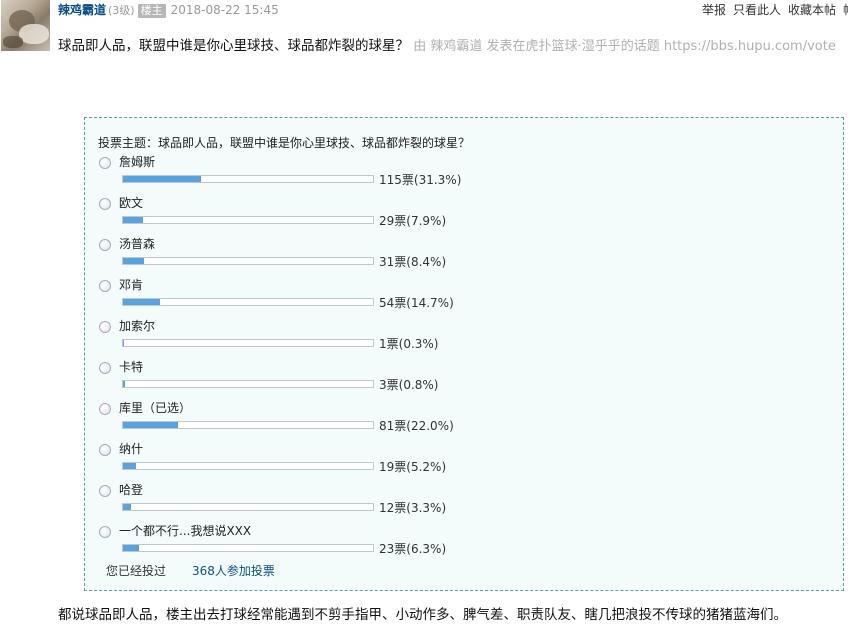  I want to click on vote-option-count: 23票(6.3%), so click(413, 549).